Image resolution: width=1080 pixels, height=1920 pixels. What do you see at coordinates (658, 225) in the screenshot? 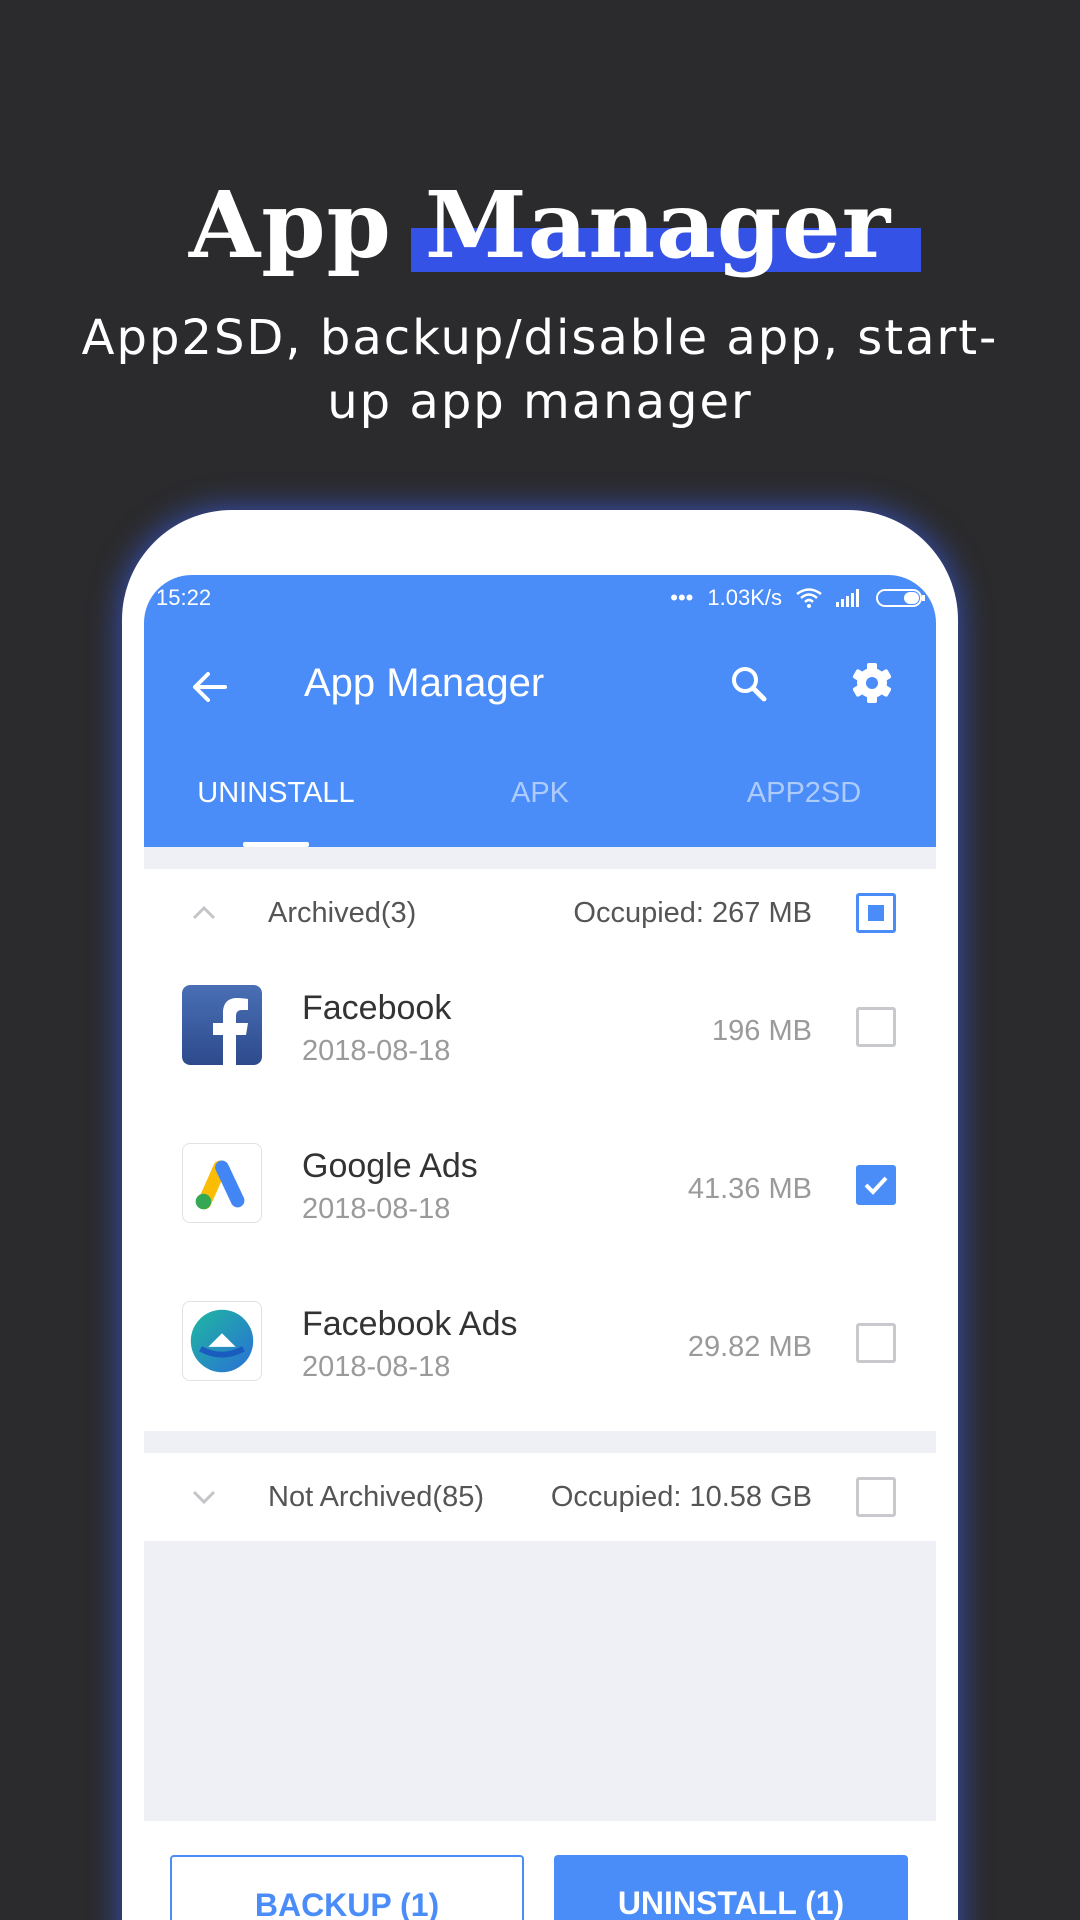
I see `promo-title-part2: Manager` at bounding box center [658, 225].